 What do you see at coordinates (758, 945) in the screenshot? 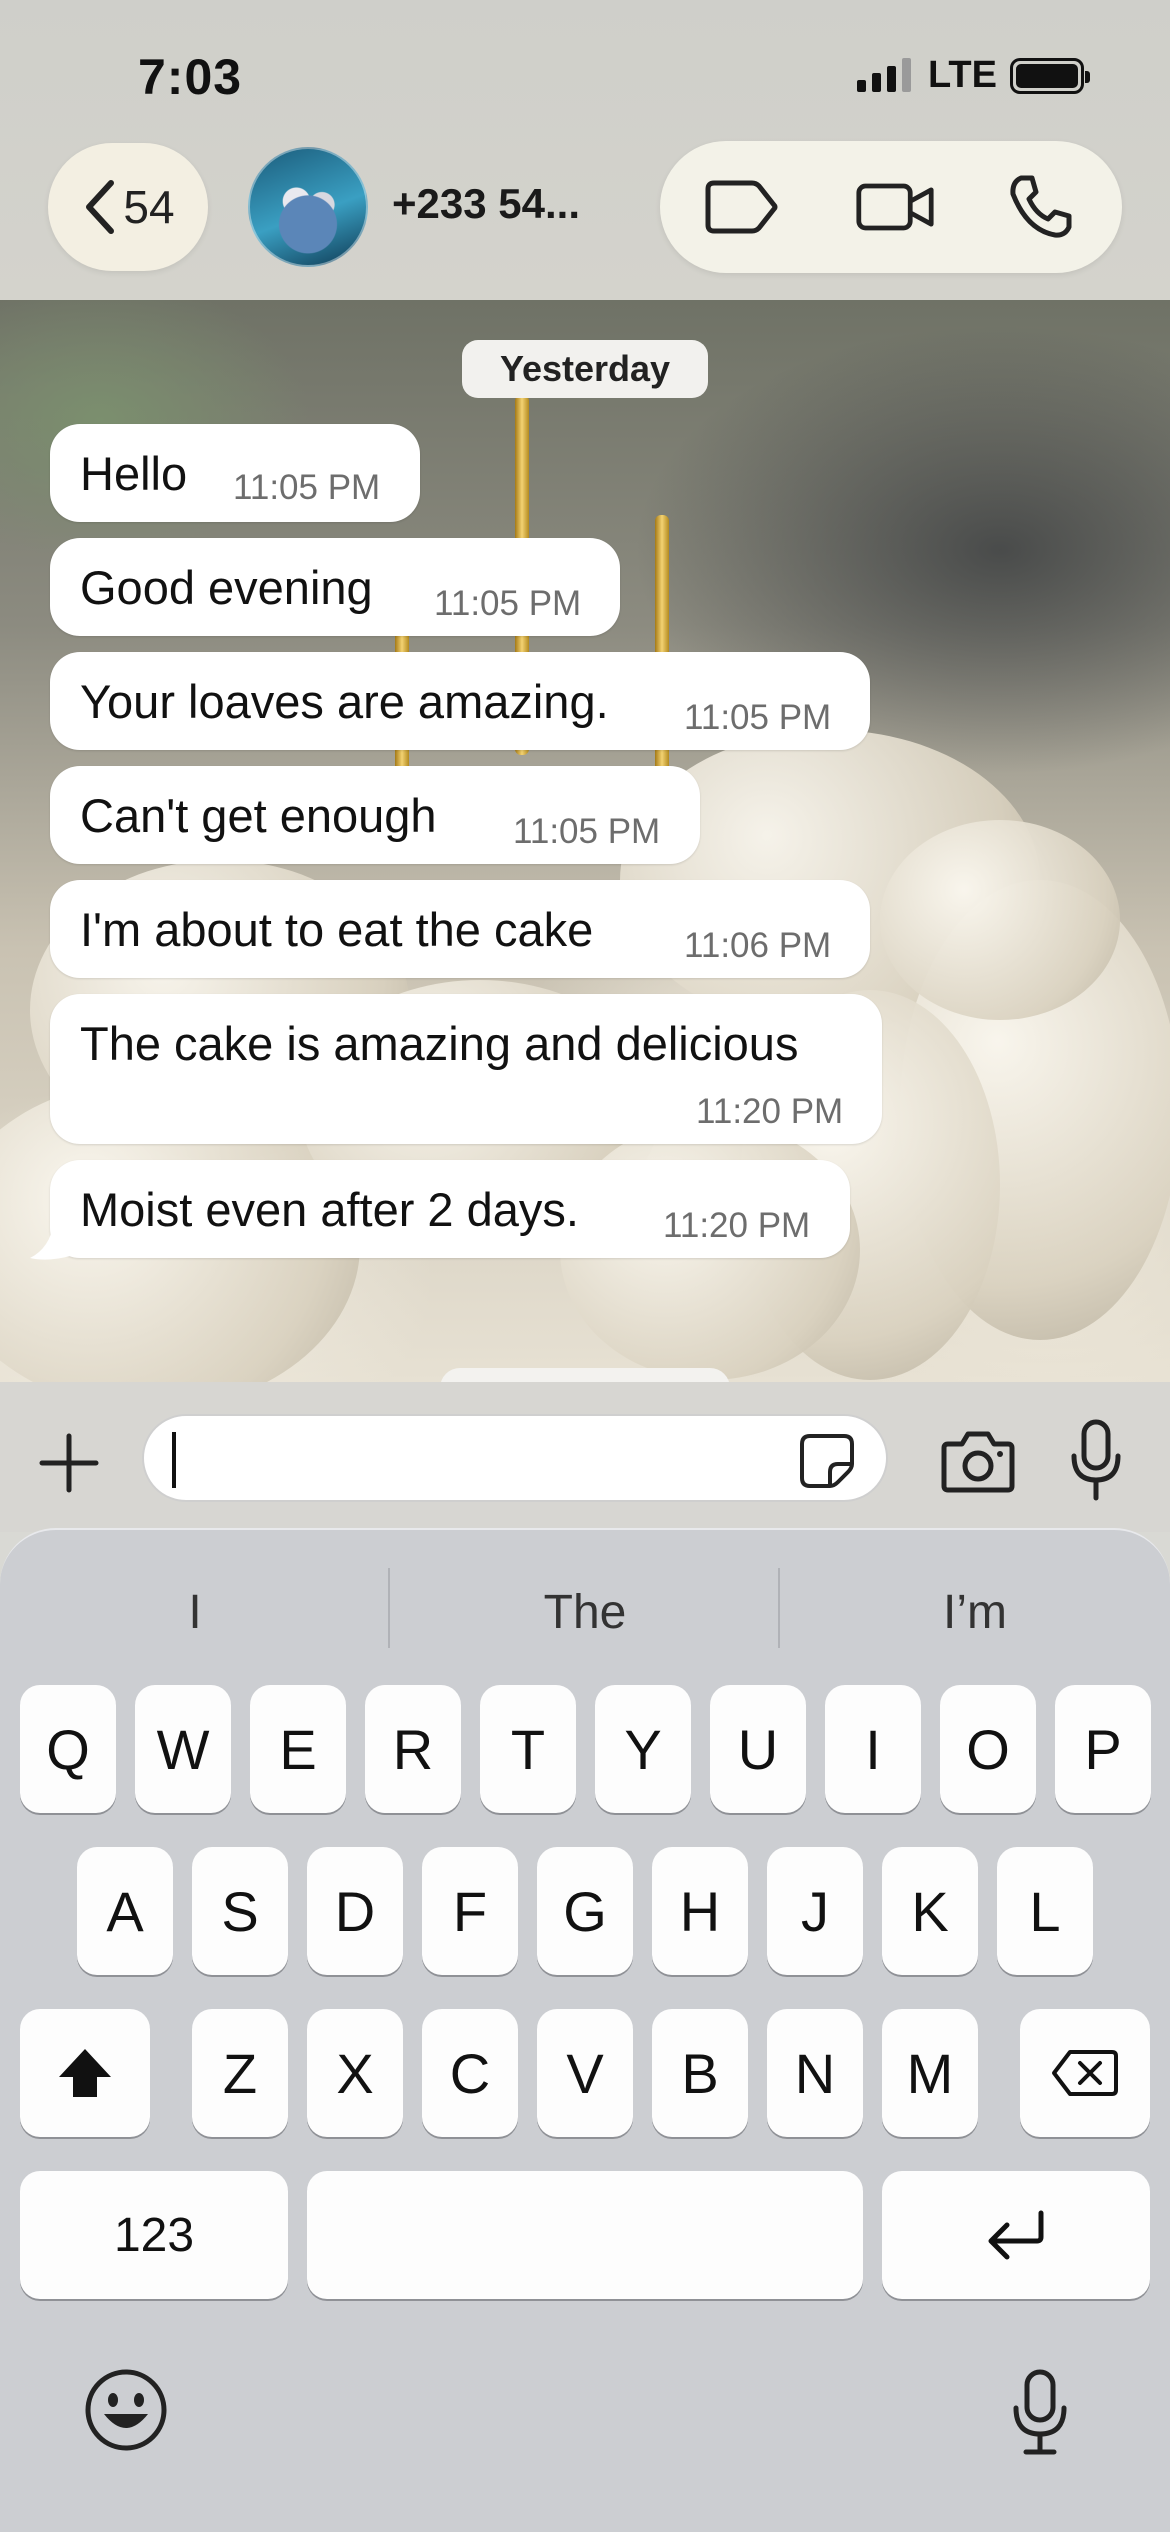
I see `message-time: 11:06 PM` at bounding box center [758, 945].